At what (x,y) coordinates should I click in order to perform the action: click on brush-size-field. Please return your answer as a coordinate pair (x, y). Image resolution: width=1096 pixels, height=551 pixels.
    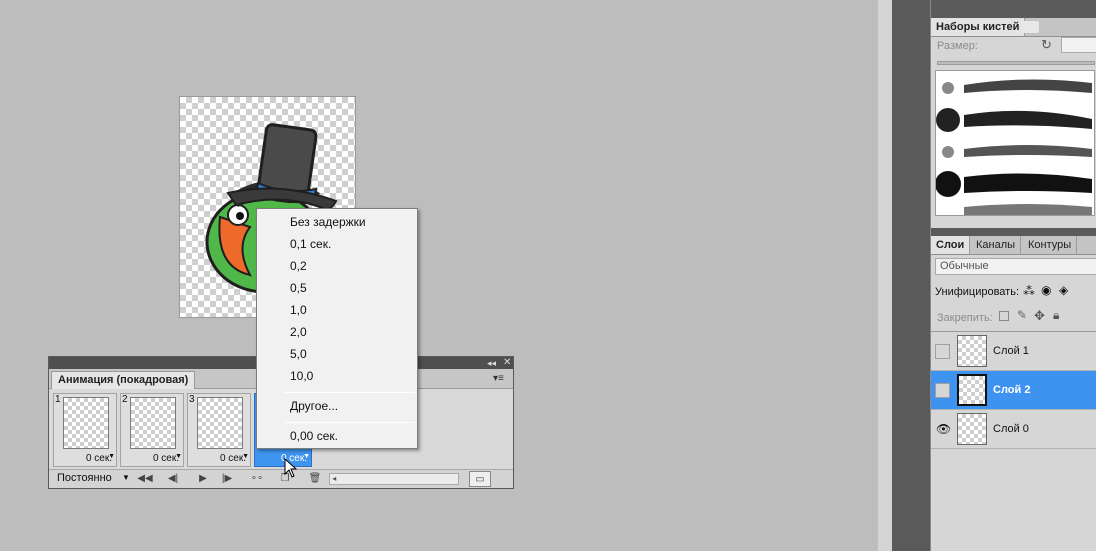
    Looking at the image, I should click on (1078, 45).